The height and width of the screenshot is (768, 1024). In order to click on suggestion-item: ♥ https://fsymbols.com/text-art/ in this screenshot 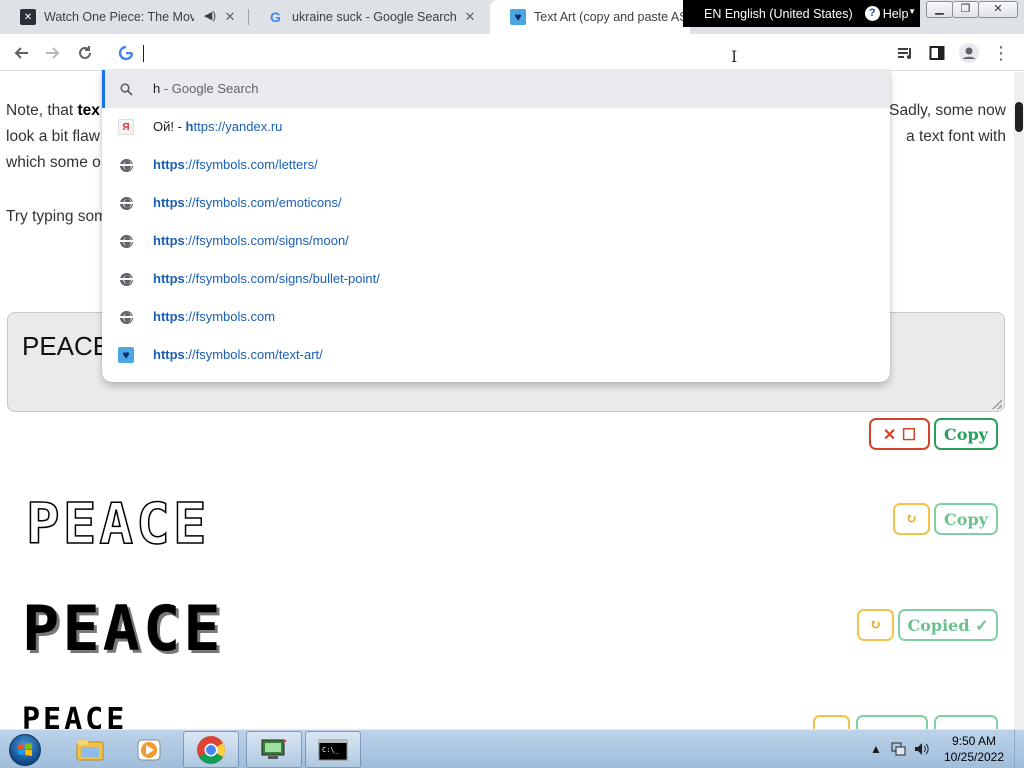, I will do `click(496, 355)`.